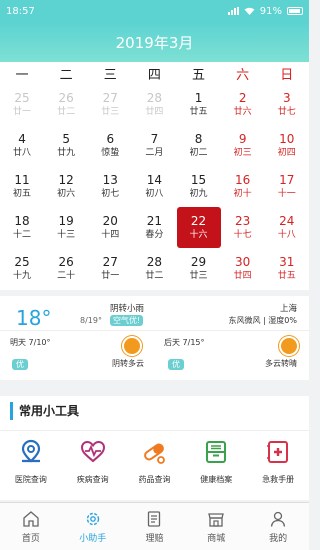 This screenshot has width=320, height=550. I want to click on lunar-date: 十一, so click(286, 193).